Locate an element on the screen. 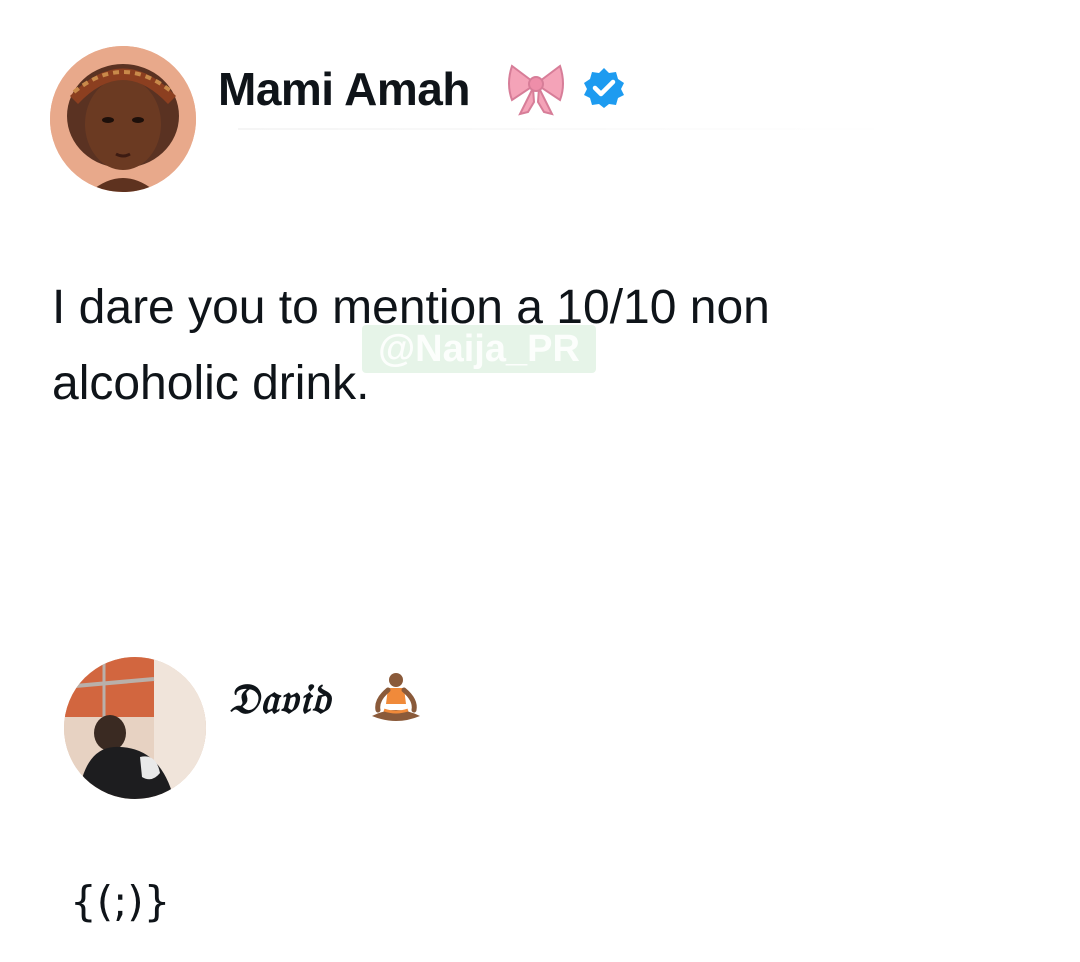 Image resolution: width=1080 pixels, height=962 pixels. reply-author-display-name: 𝔇𝔞𝔳𝔦𝔡 is located at coordinates (279, 699).